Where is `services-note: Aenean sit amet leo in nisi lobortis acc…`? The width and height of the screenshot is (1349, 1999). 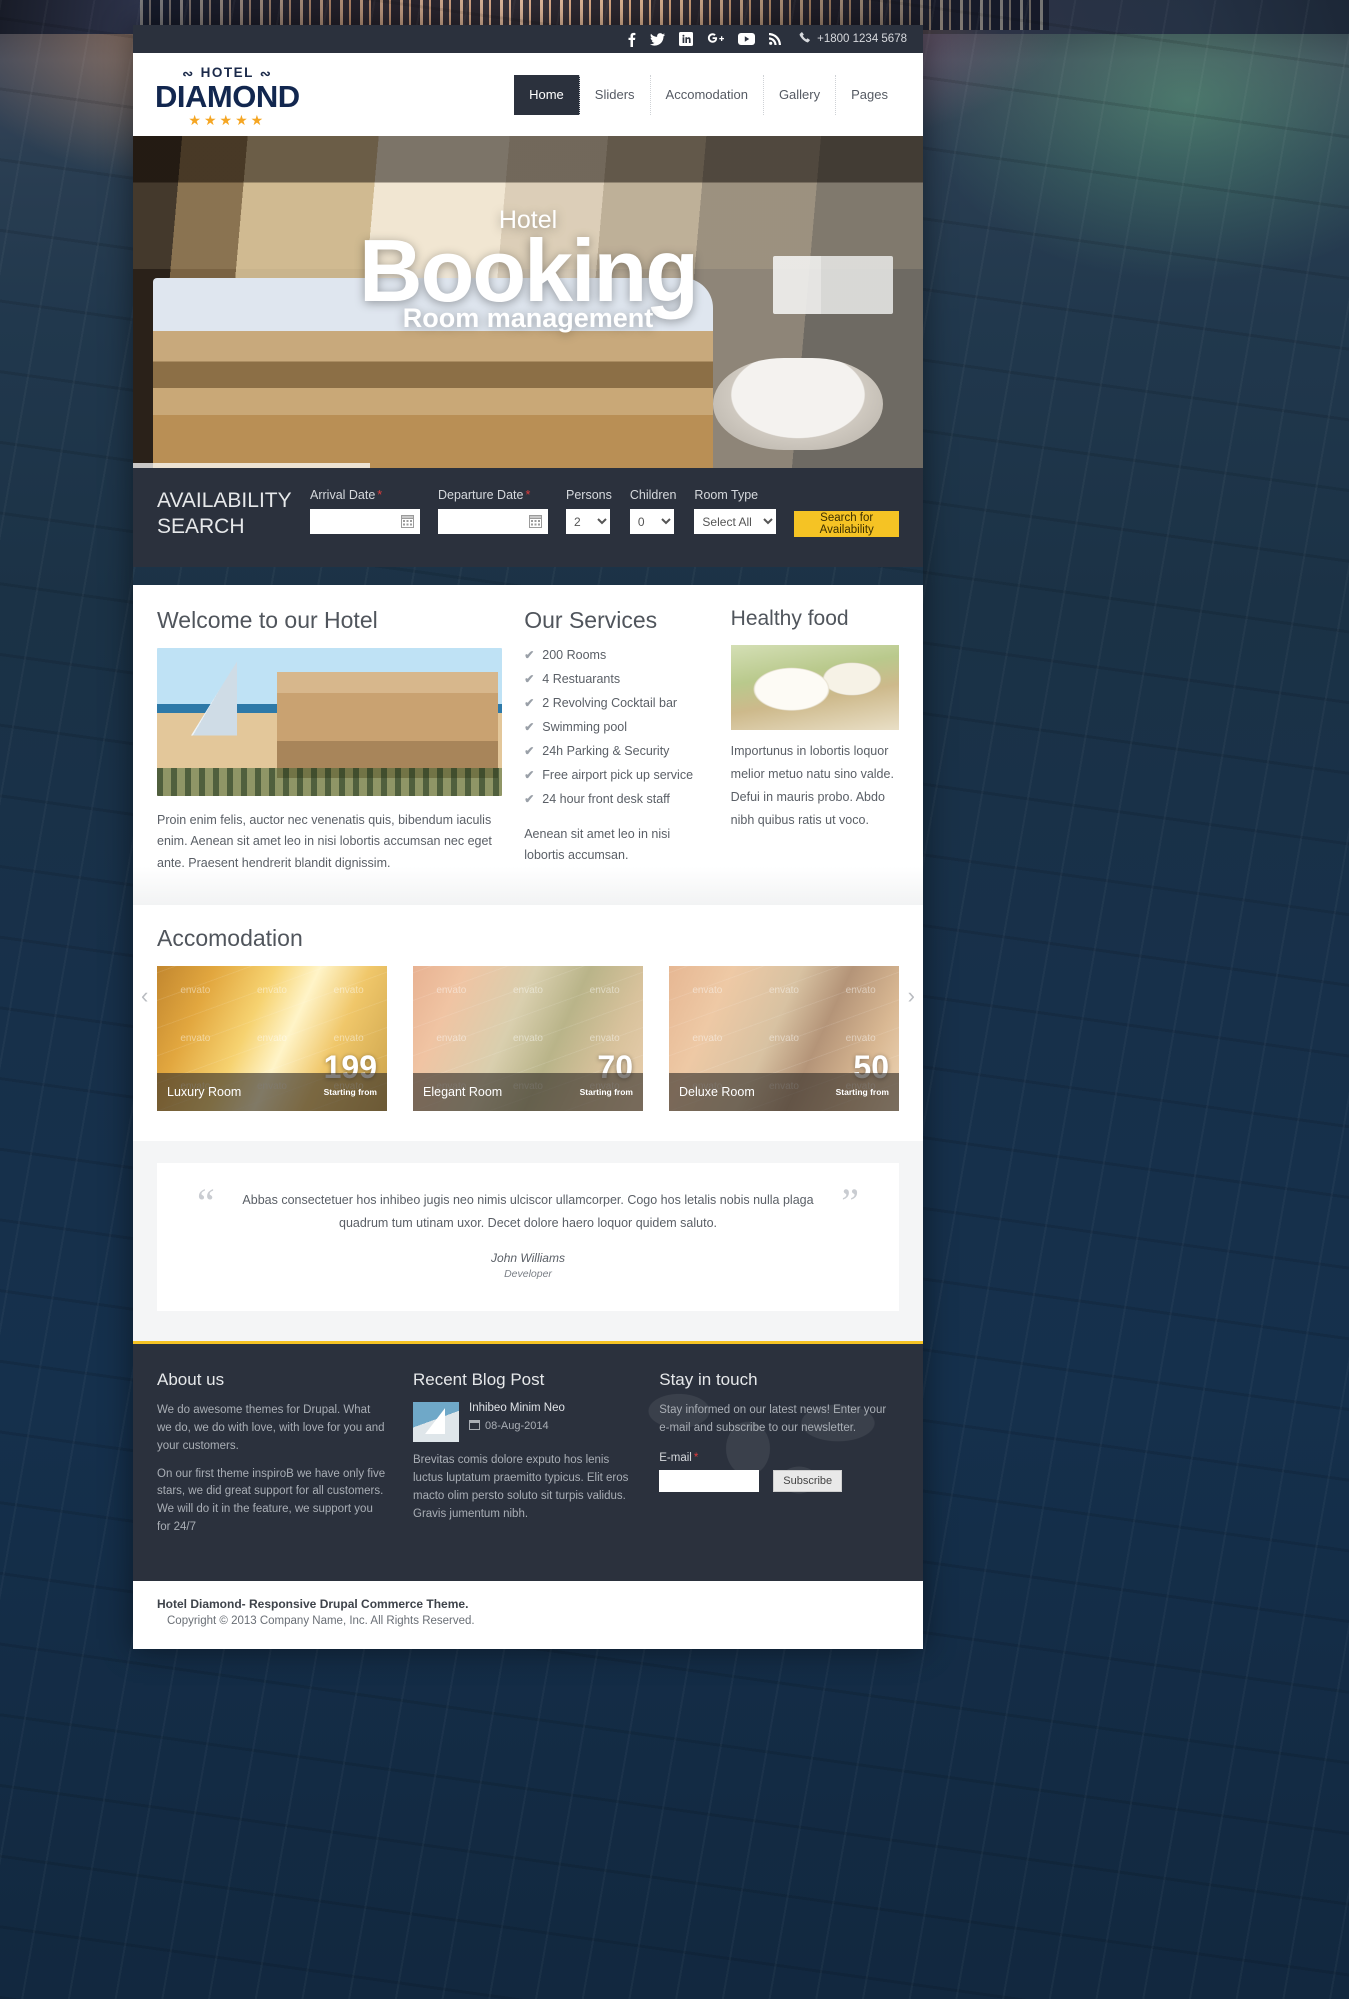
services-note: Aenean sit amet leo in nisi lobortis acc… is located at coordinates (597, 844).